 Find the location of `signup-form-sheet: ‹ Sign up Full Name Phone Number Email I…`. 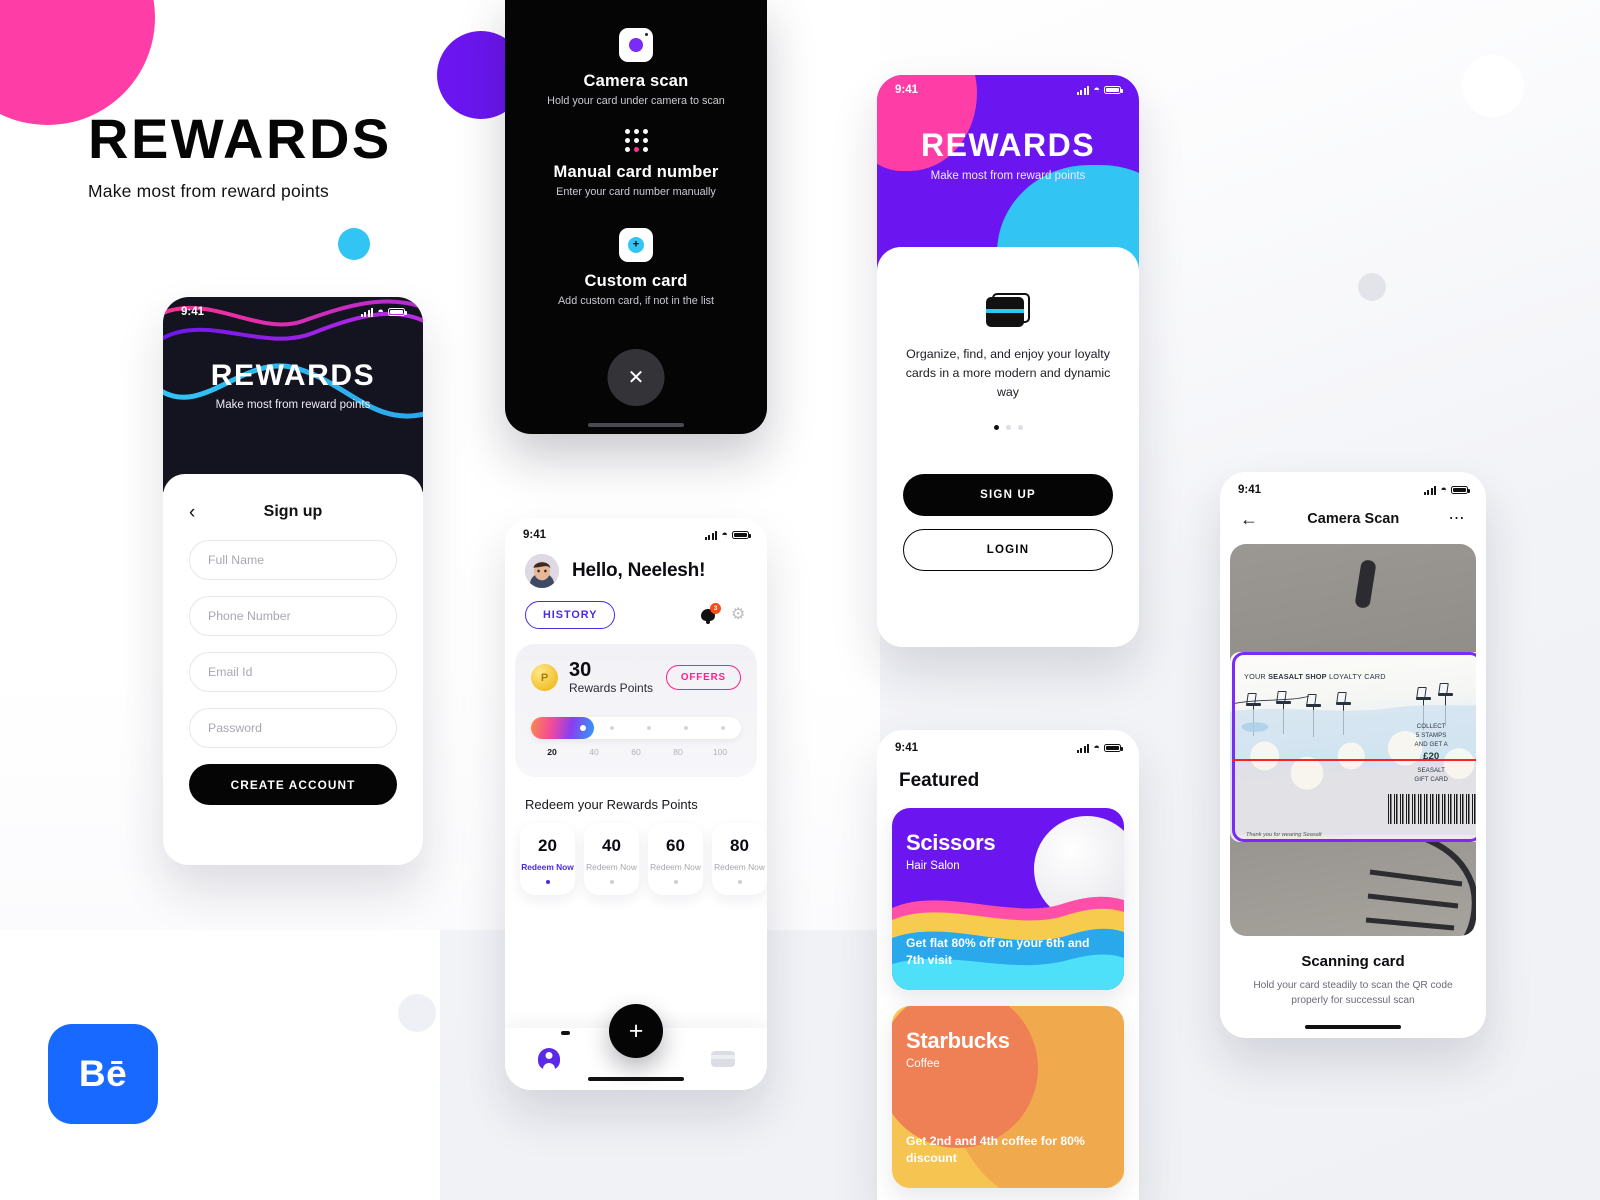

signup-form-sheet: ‹ Sign up Full Name Phone Number Email I… is located at coordinates (293, 669).